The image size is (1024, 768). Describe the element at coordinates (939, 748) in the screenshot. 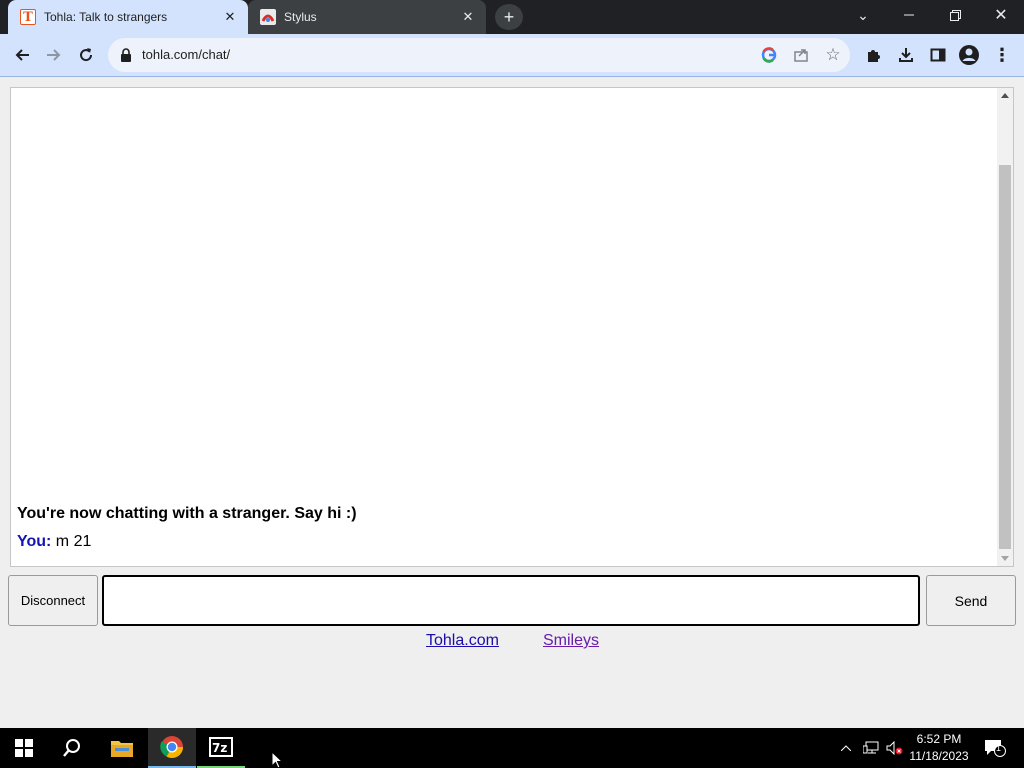

I see `taskbar-clock: 6:52 PM 11/18/2023` at that location.